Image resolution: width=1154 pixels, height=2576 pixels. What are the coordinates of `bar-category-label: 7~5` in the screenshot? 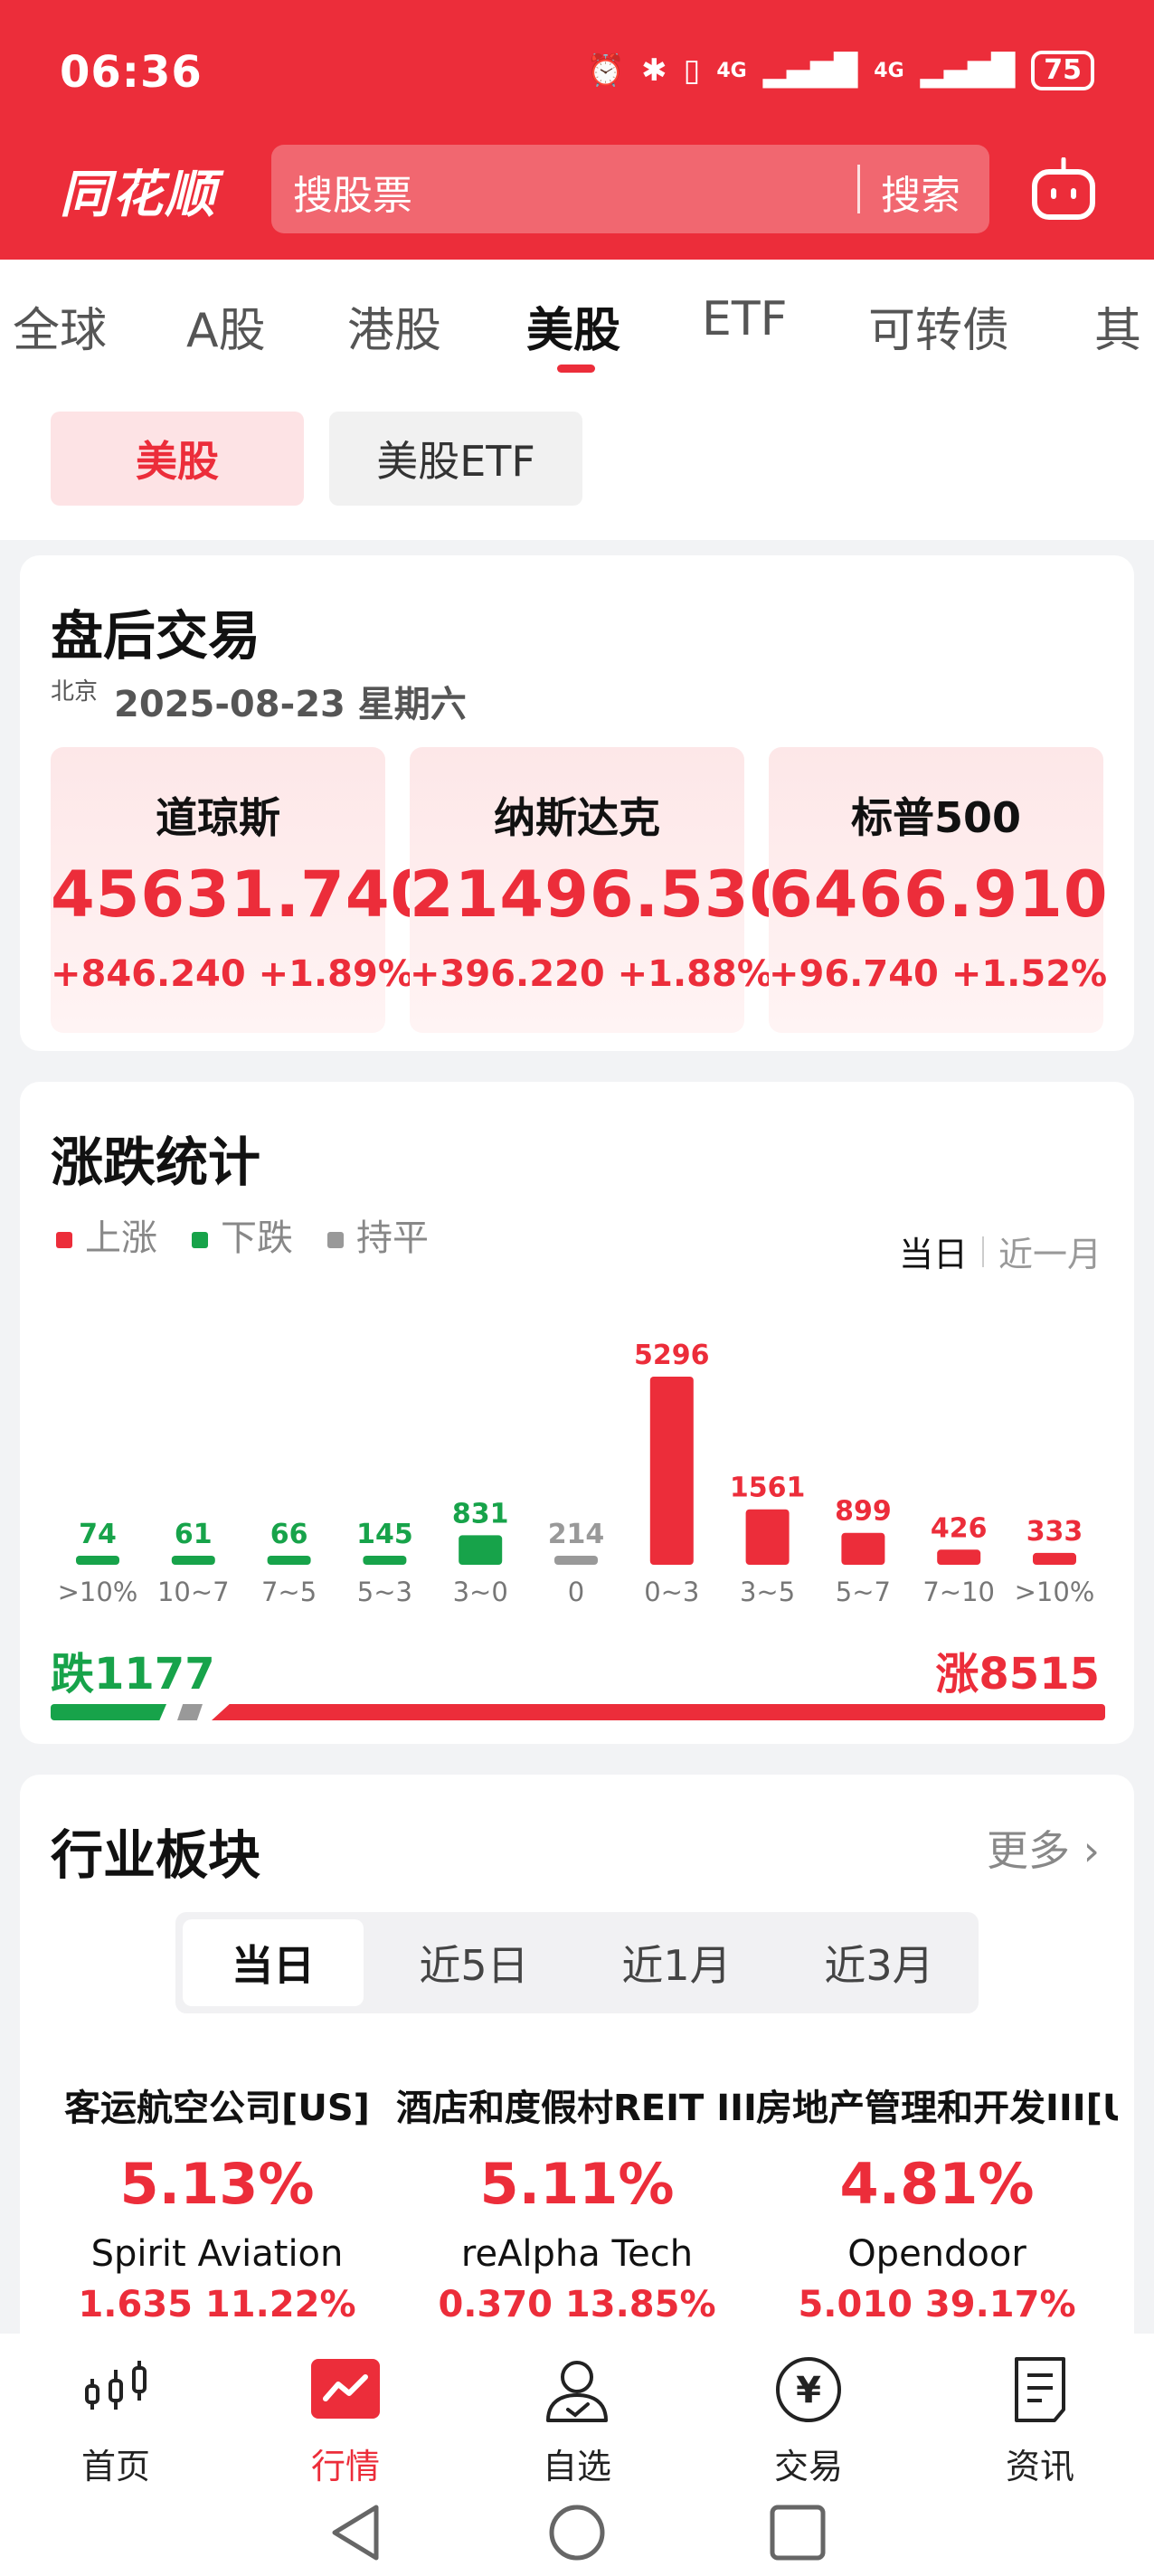 It's located at (289, 1592).